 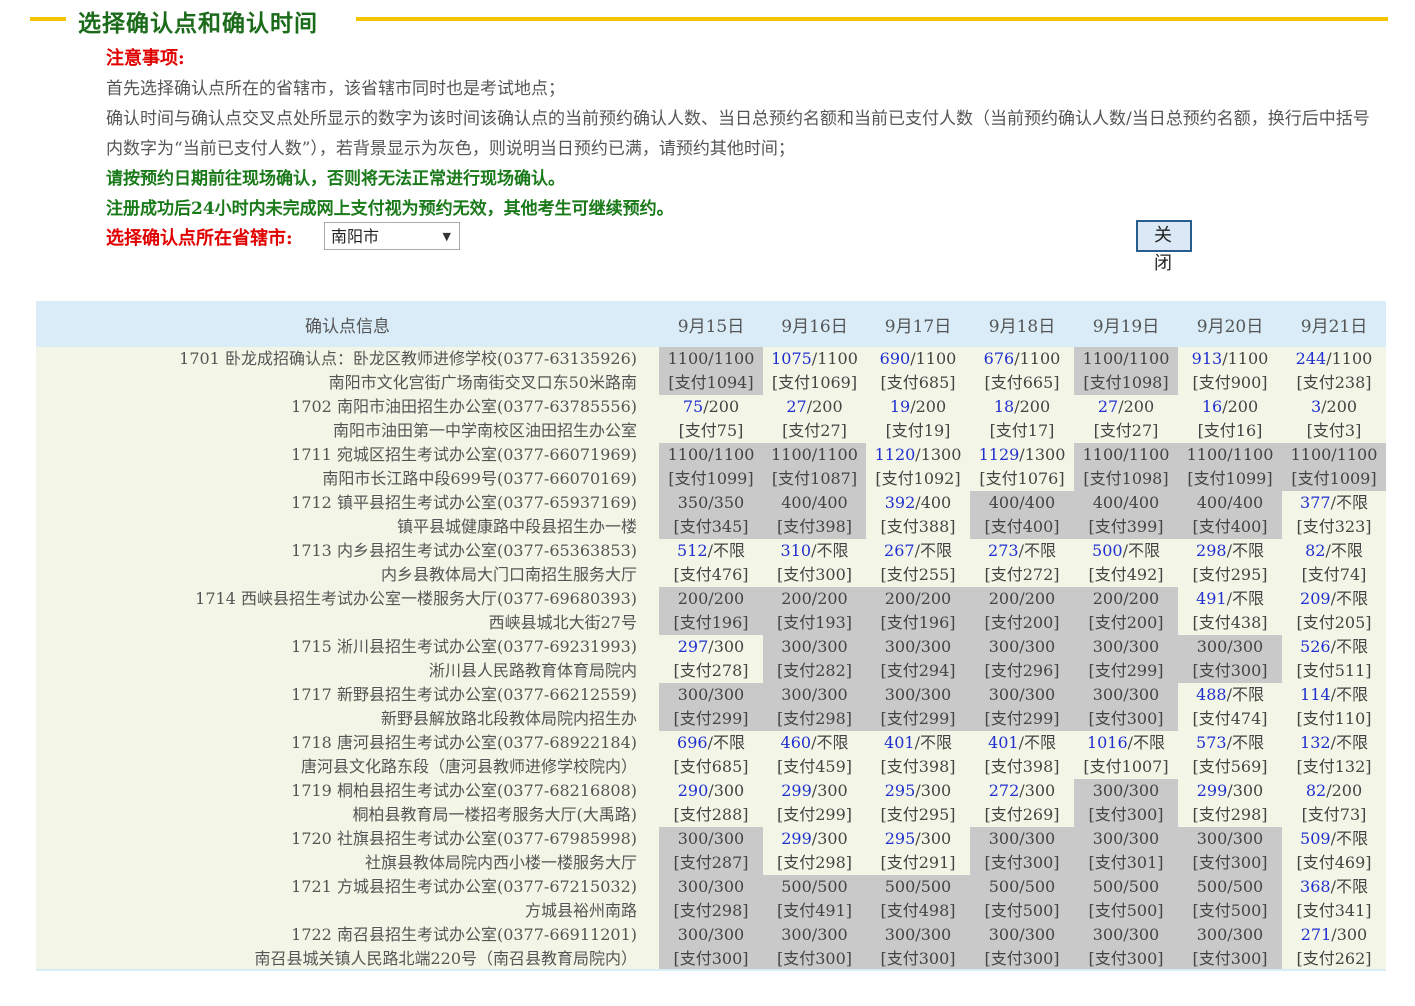 I want to click on slot-cell: 297/300 [支付278], so click(x=711, y=659).